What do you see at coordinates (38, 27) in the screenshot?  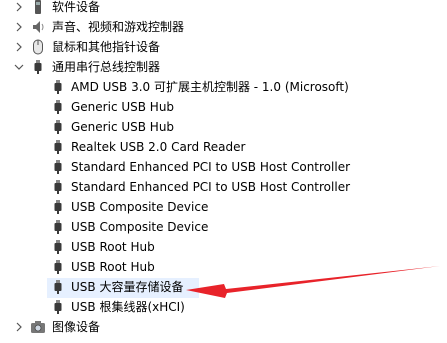 I see `speaker-icon` at bounding box center [38, 27].